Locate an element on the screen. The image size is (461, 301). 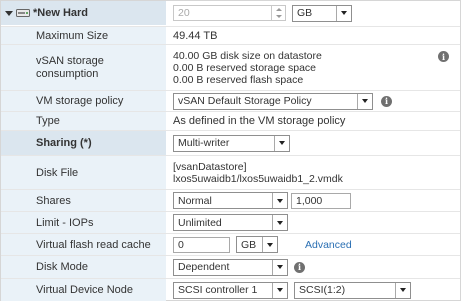
new-hard-disk-header: *New Hard is located at coordinates (83, 13).